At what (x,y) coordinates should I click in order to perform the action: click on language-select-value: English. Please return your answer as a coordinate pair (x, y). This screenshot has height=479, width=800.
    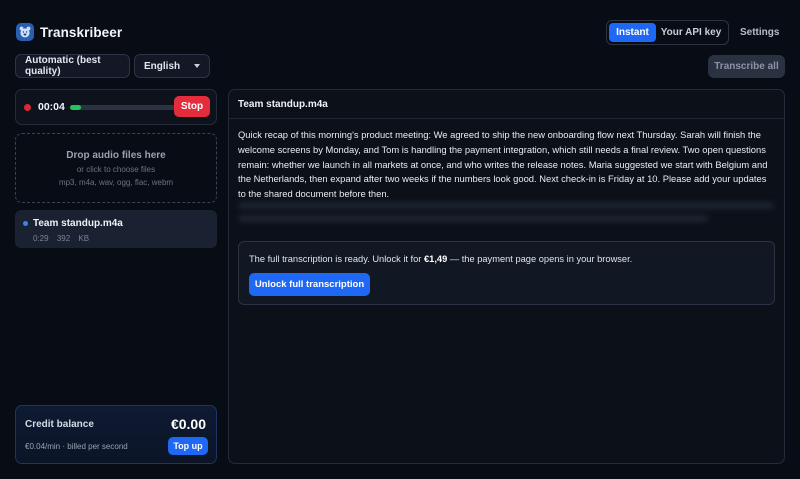
    Looking at the image, I should click on (162, 66).